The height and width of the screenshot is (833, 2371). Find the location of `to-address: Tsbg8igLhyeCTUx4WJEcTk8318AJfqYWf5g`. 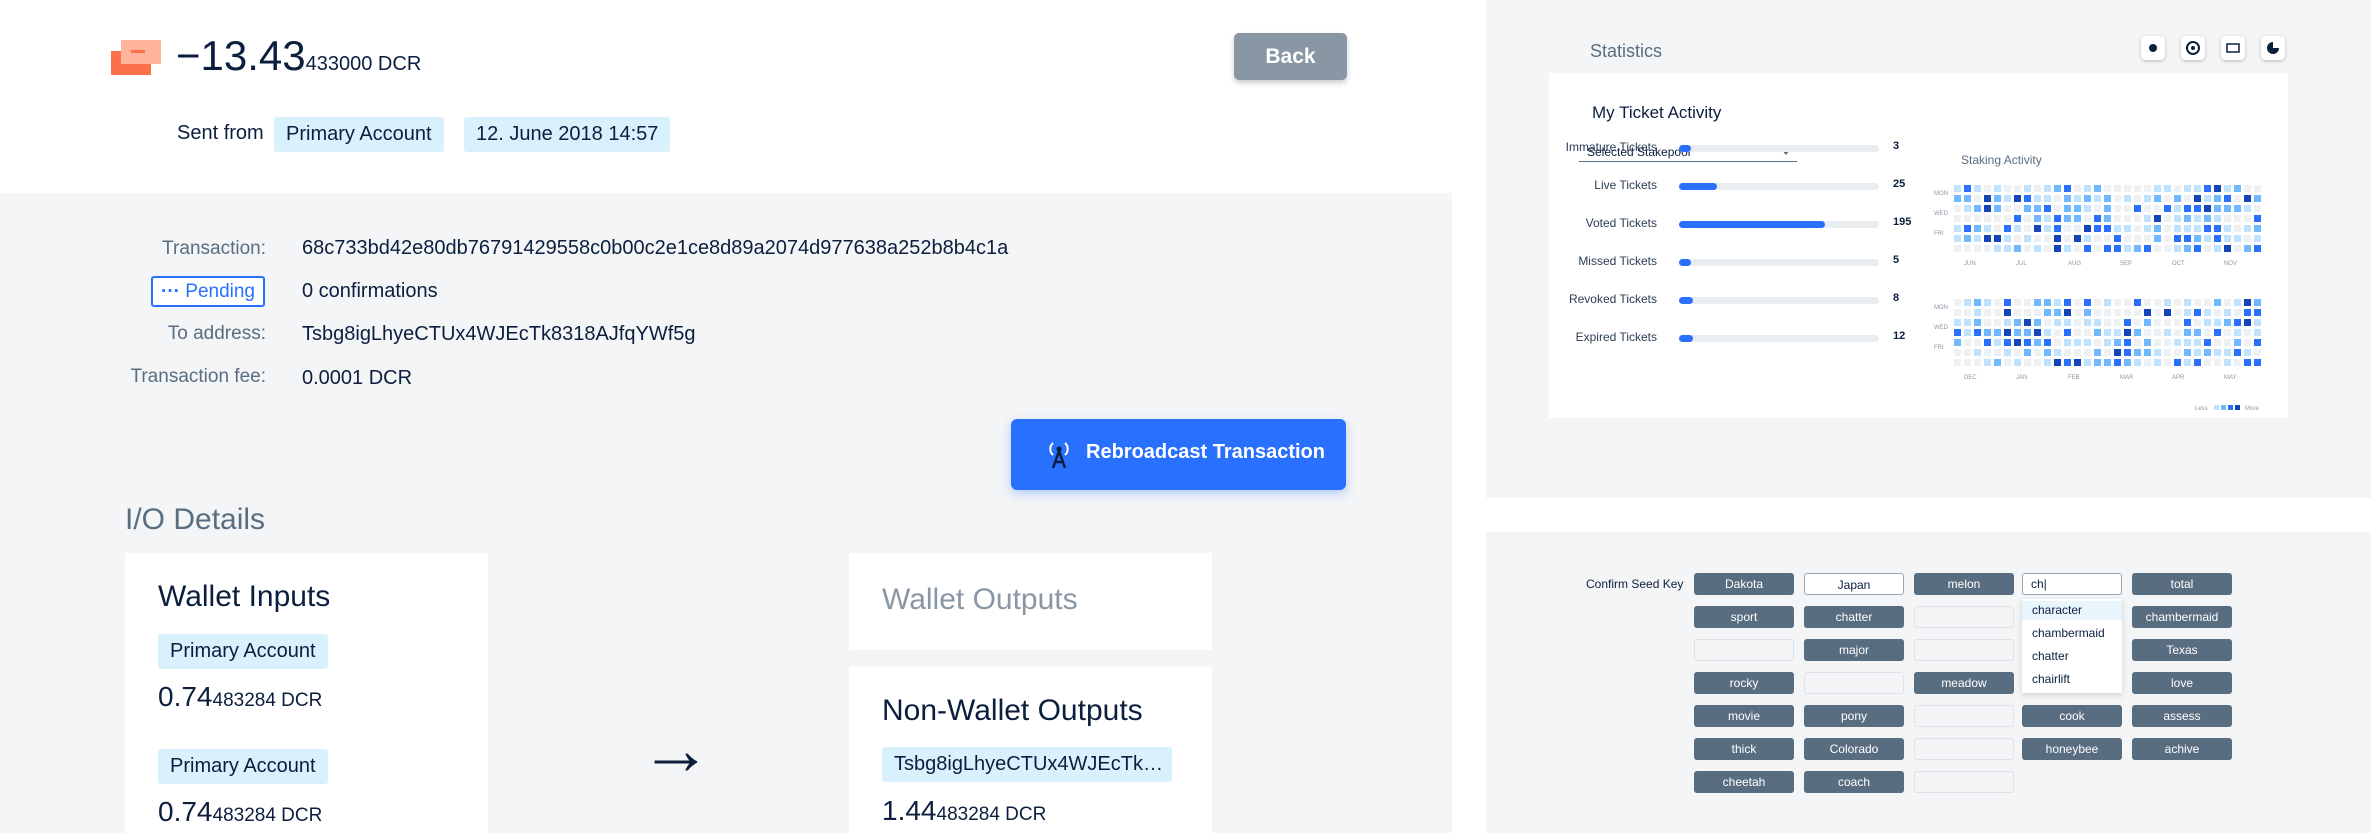

to-address: Tsbg8igLhyeCTUx4WJEcTk8318AJfqYWf5g is located at coordinates (499, 334).